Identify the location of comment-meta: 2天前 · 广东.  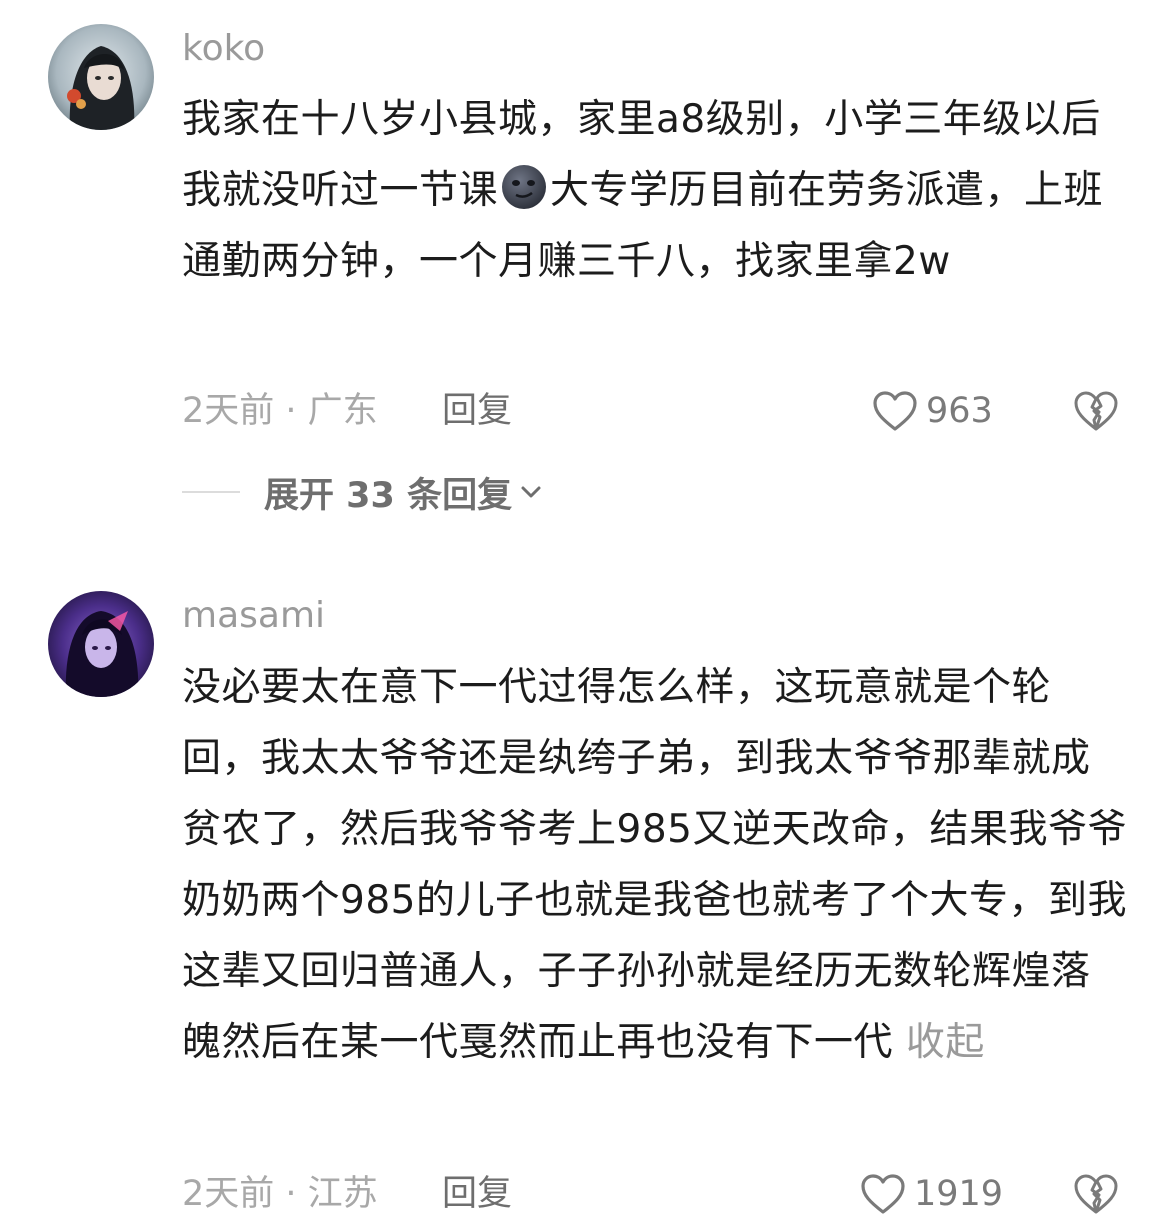
(280, 411).